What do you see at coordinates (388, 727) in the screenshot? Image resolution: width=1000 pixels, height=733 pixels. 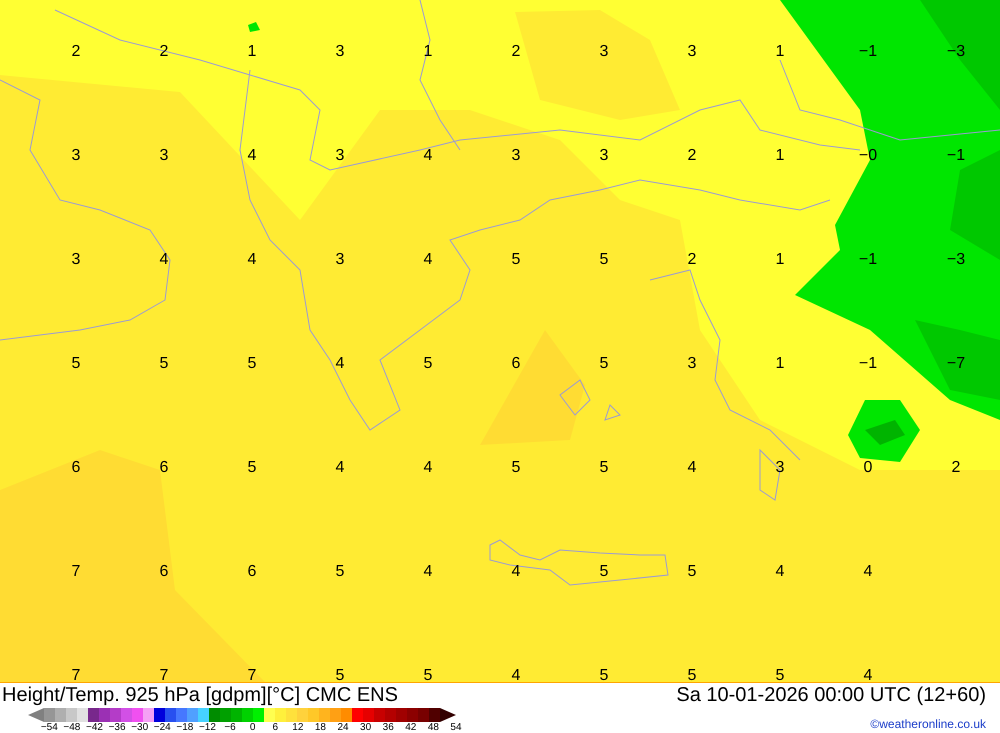 I see `legend-tick-label: 36` at bounding box center [388, 727].